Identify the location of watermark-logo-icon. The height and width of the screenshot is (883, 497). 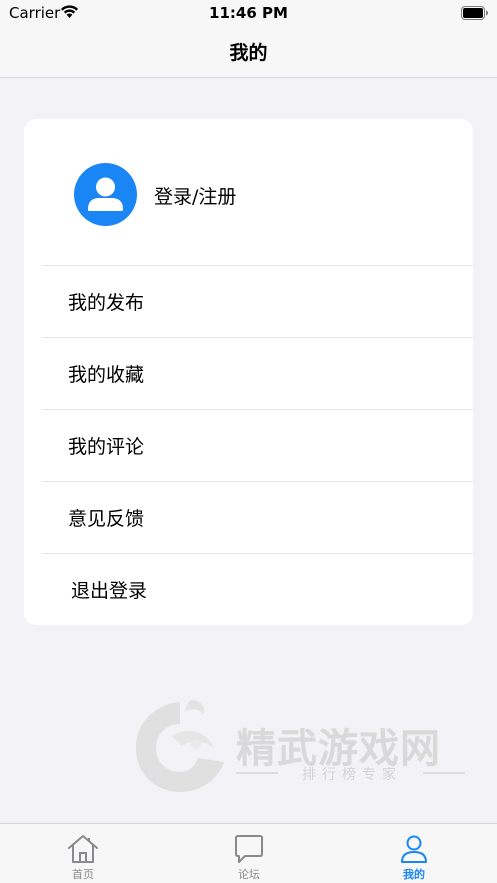
(180, 746).